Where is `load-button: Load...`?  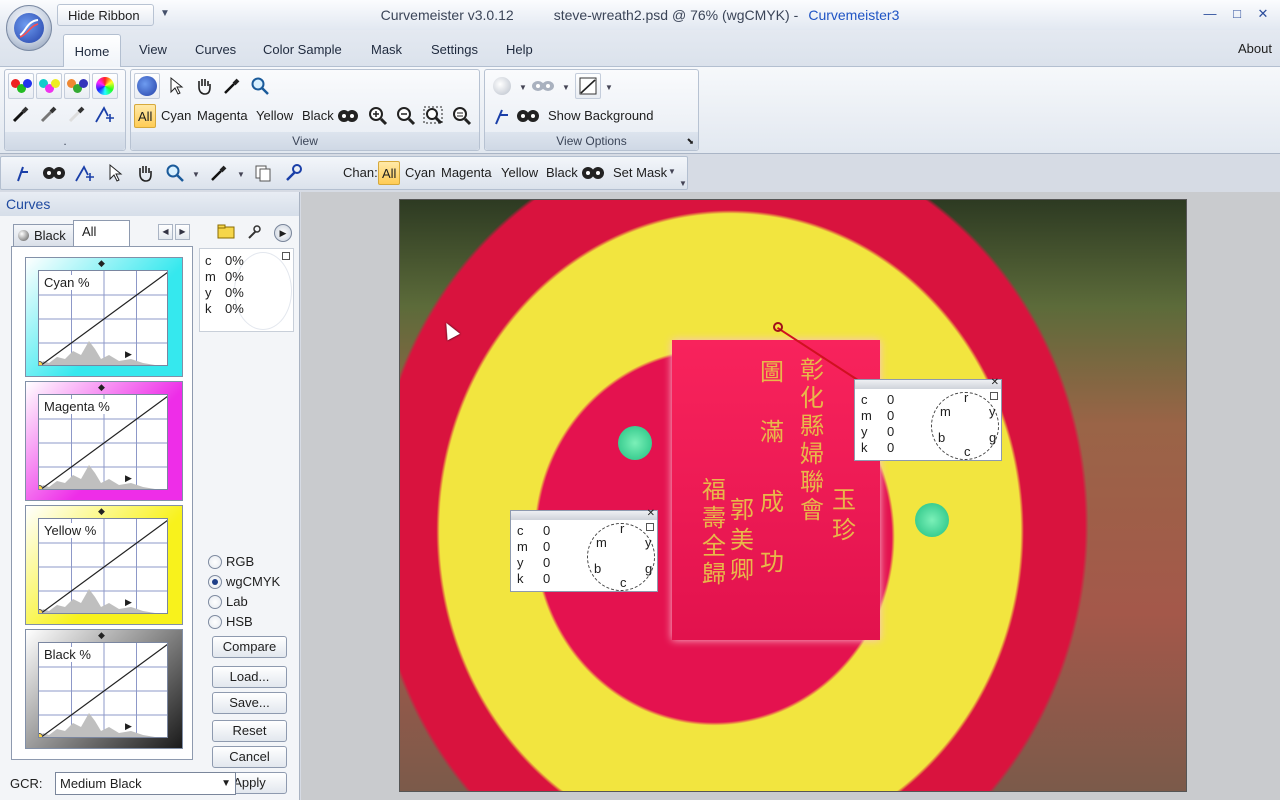
load-button: Load... is located at coordinates (249, 677).